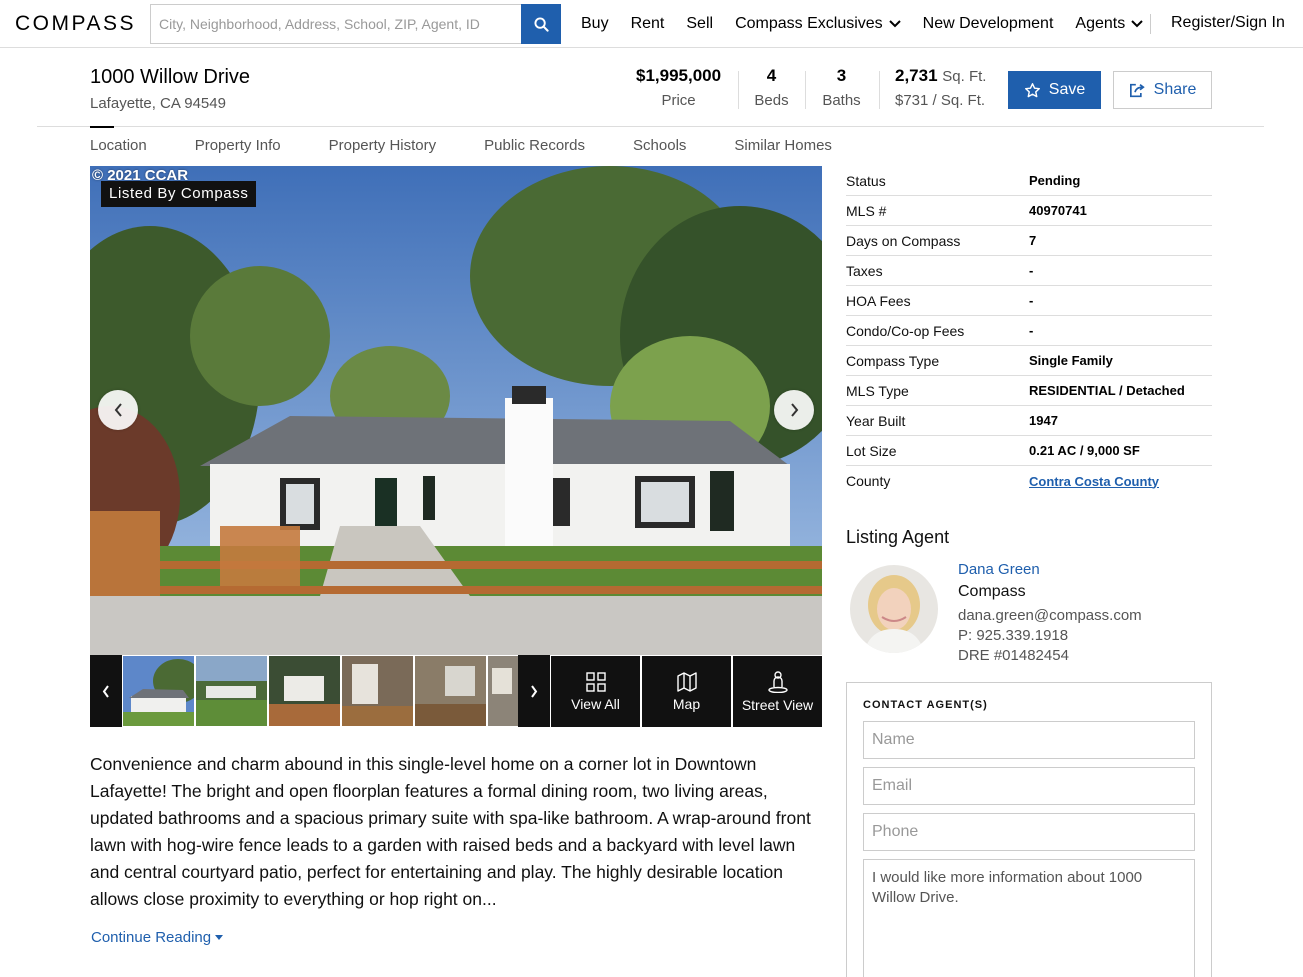  I want to click on nav-agents: Agents, so click(1109, 24).